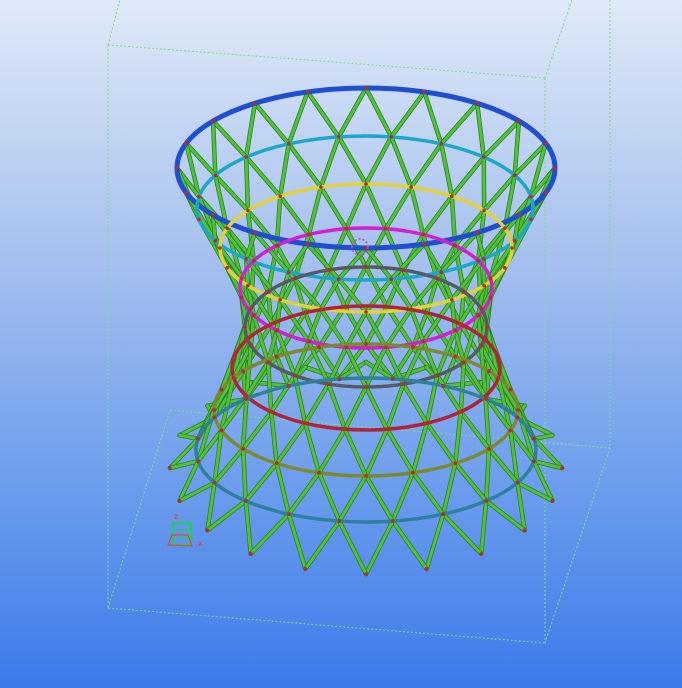  What do you see at coordinates (139, 509) in the screenshot?
I see `bounding-box-edge` at bounding box center [139, 509].